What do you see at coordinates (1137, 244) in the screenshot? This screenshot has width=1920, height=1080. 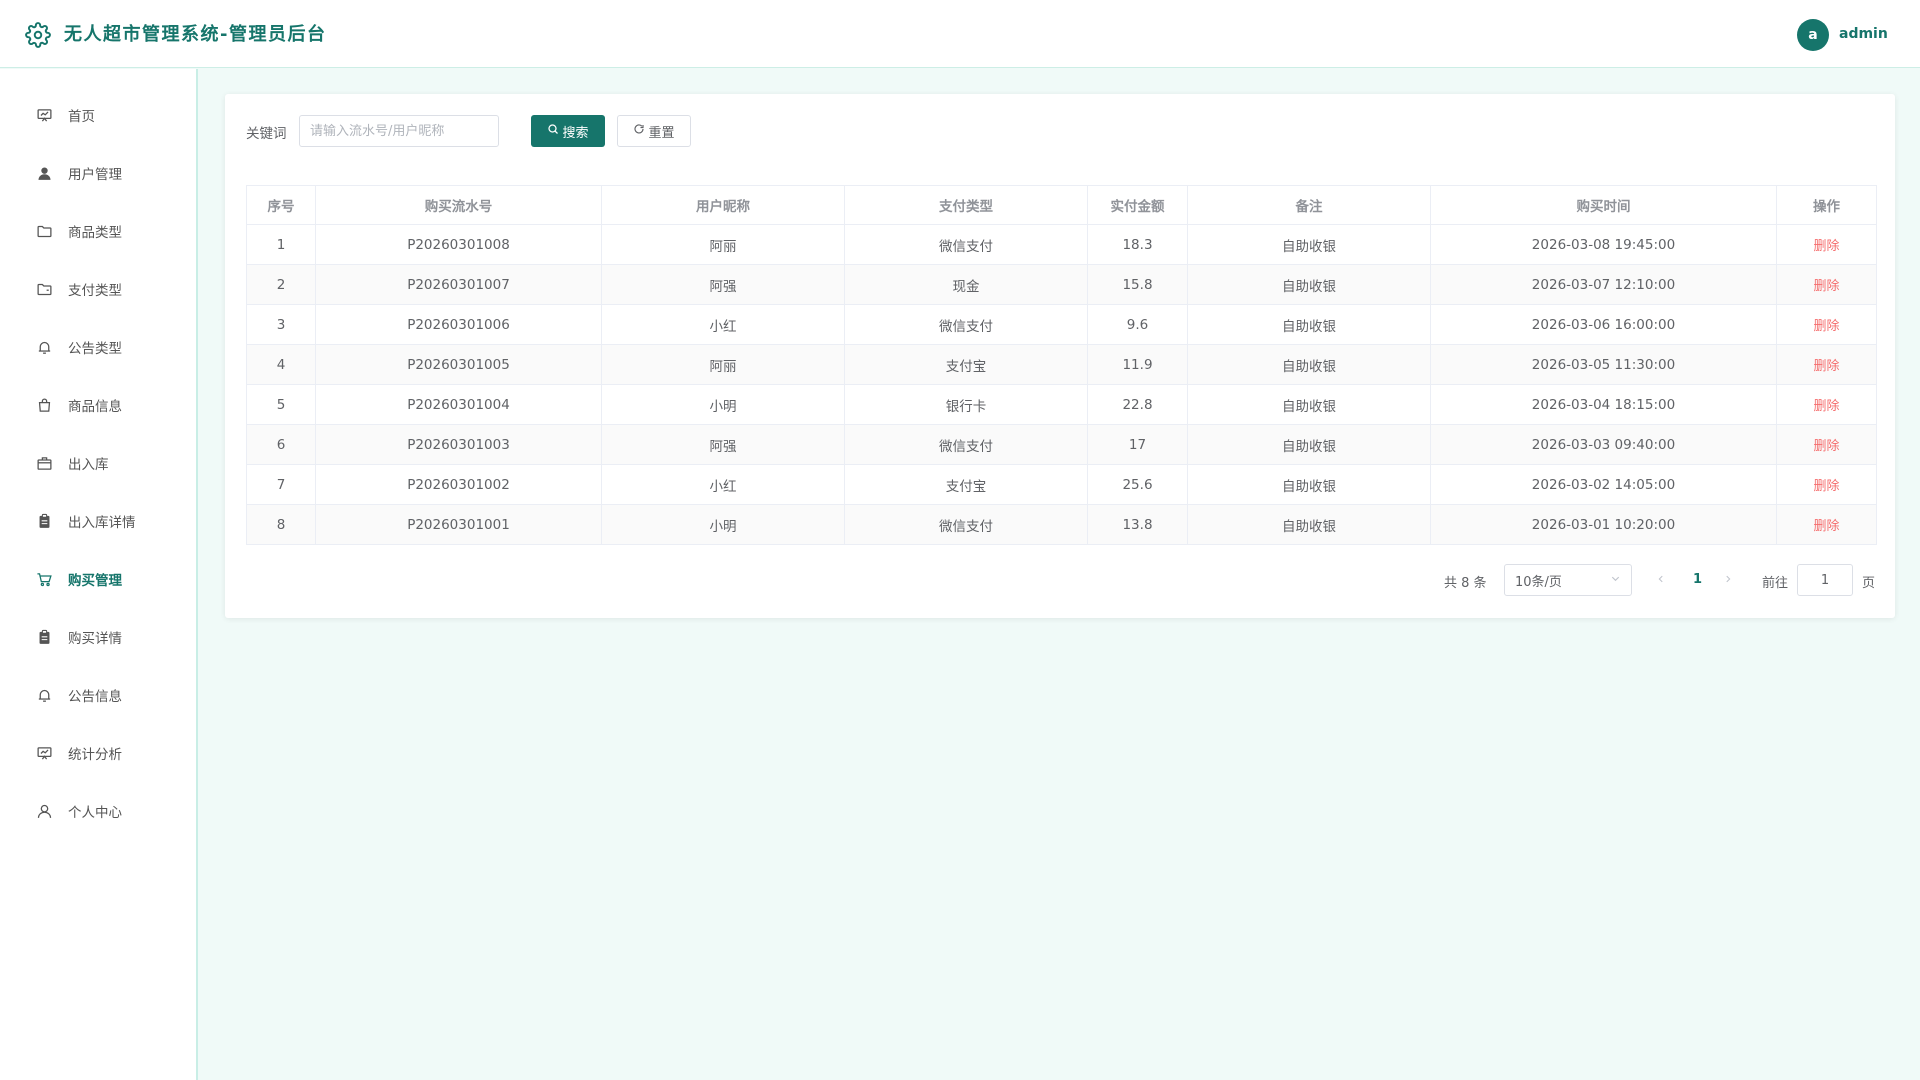 I see `cell-amount: 18.3` at bounding box center [1137, 244].